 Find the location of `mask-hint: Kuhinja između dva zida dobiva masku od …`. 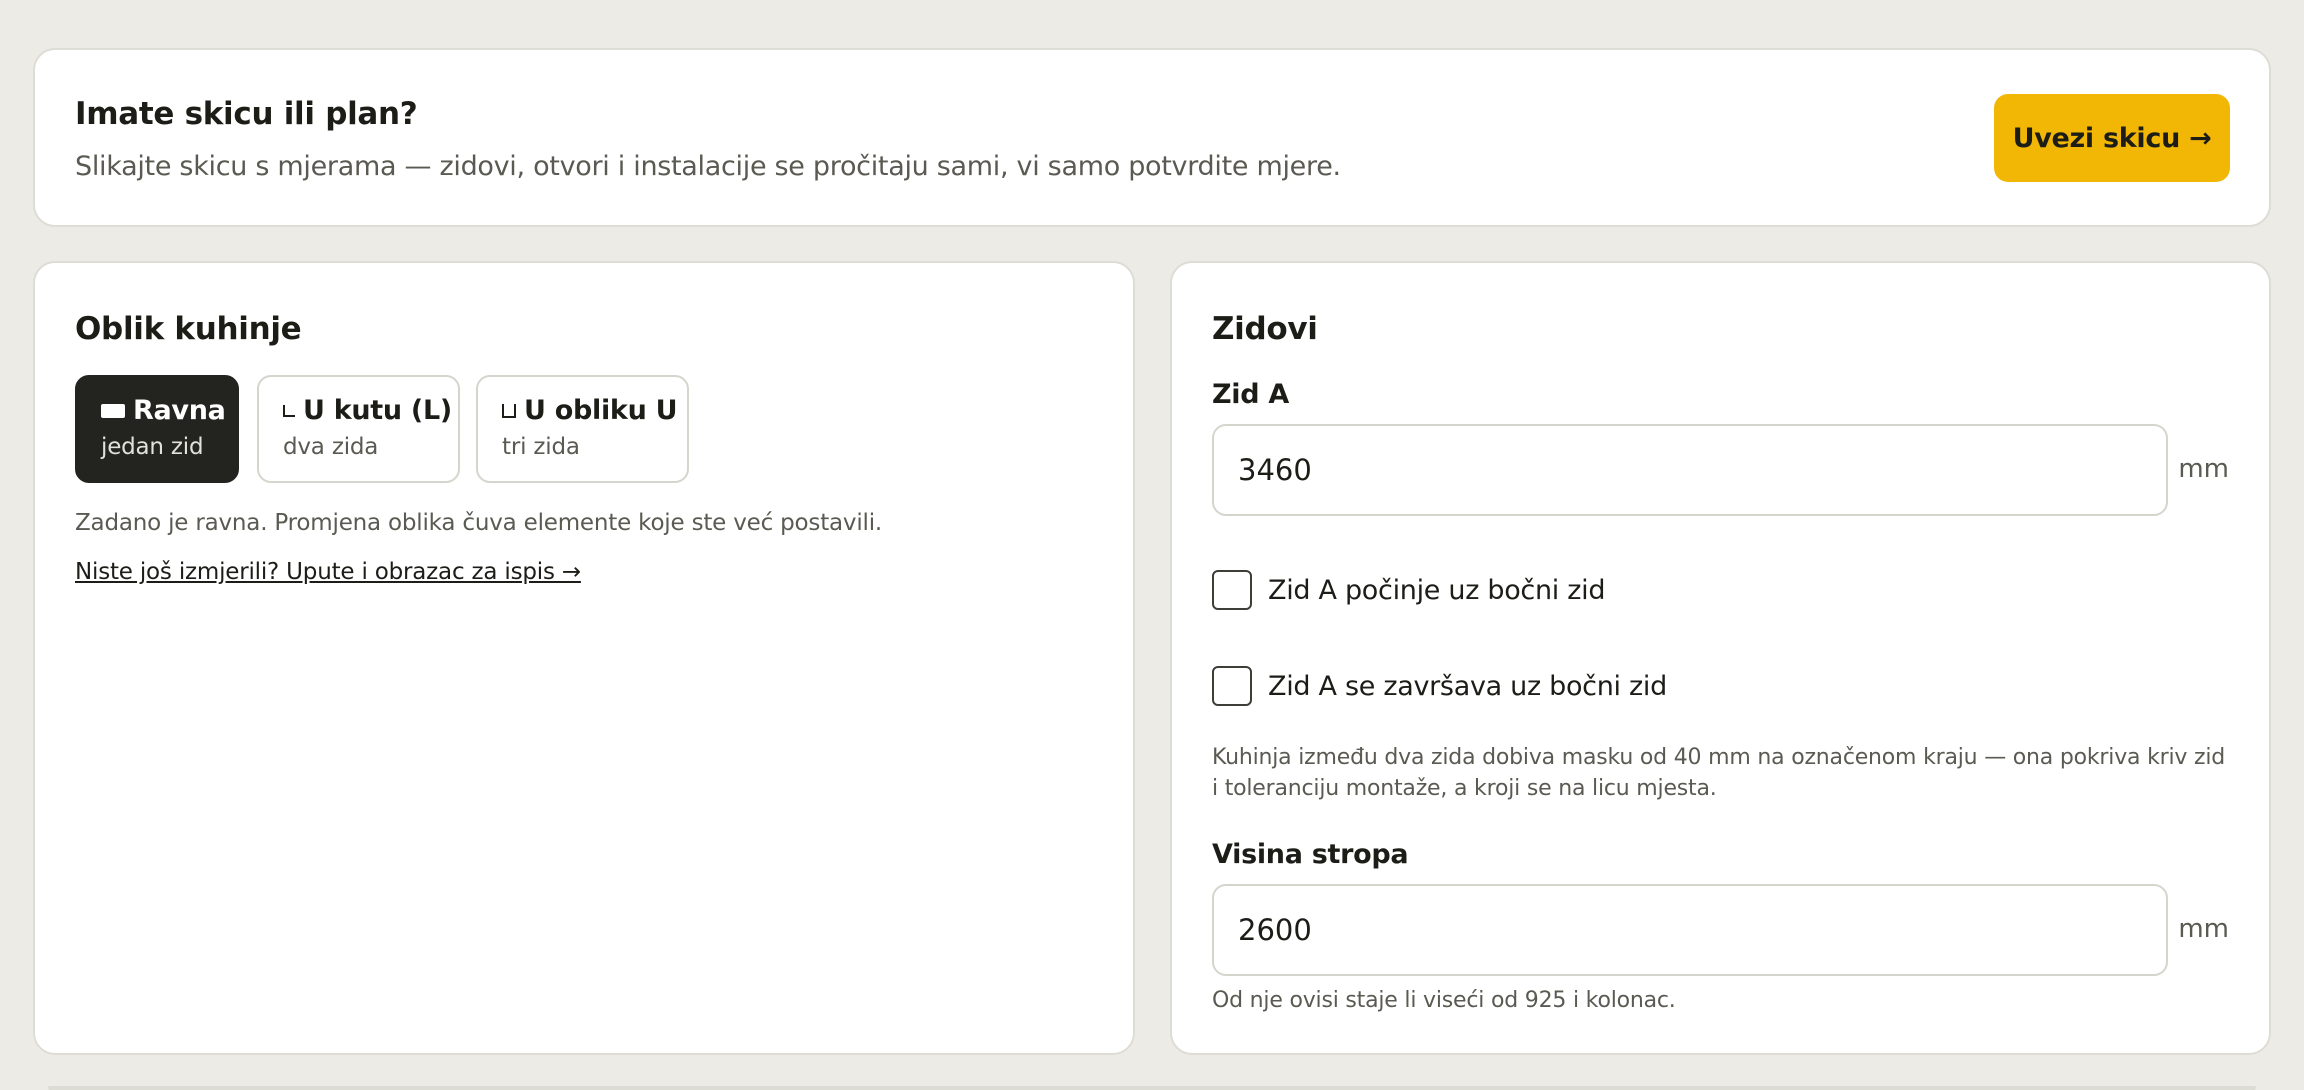

mask-hint: Kuhinja između dva zida dobiva masku od … is located at coordinates (1719, 773).